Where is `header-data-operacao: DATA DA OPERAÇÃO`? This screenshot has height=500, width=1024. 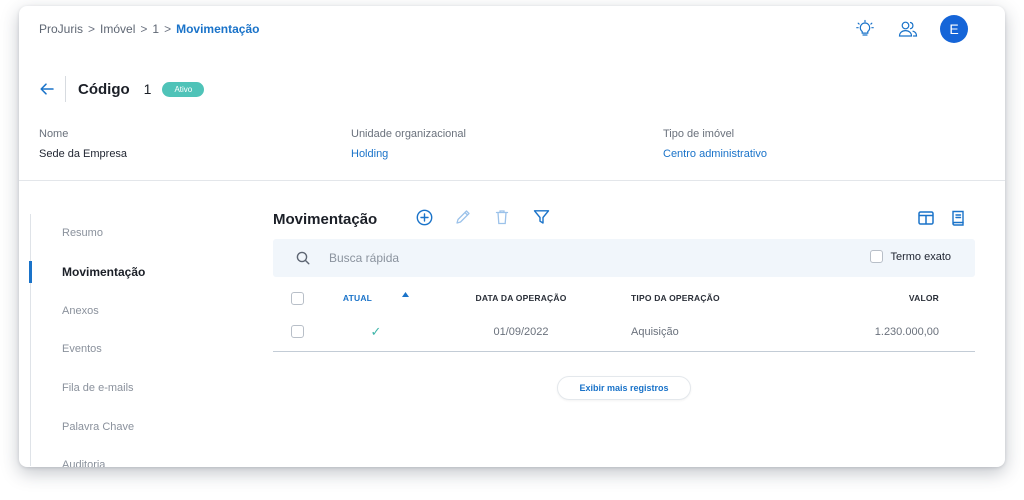 header-data-operacao: DATA DA OPERAÇÃO is located at coordinates (521, 298).